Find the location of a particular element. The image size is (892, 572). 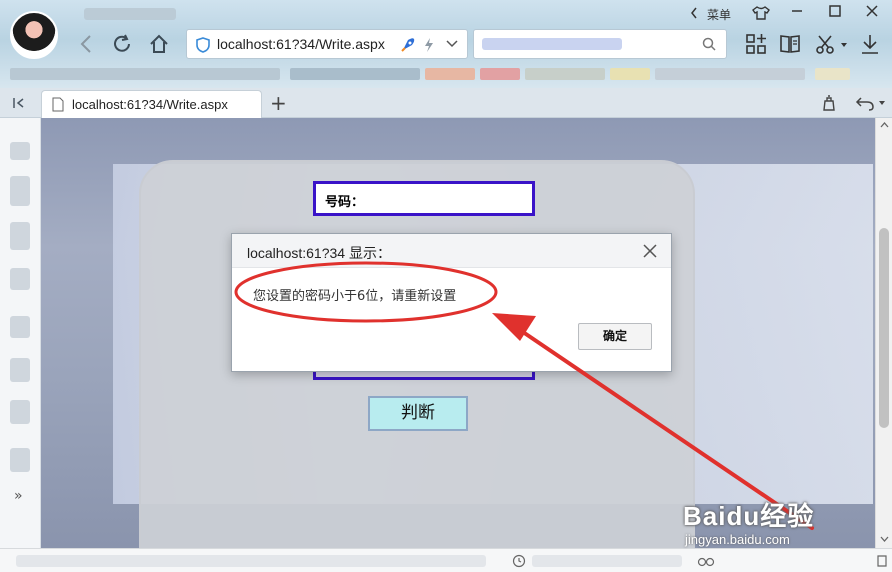

blurred-status-text is located at coordinates (251, 561).